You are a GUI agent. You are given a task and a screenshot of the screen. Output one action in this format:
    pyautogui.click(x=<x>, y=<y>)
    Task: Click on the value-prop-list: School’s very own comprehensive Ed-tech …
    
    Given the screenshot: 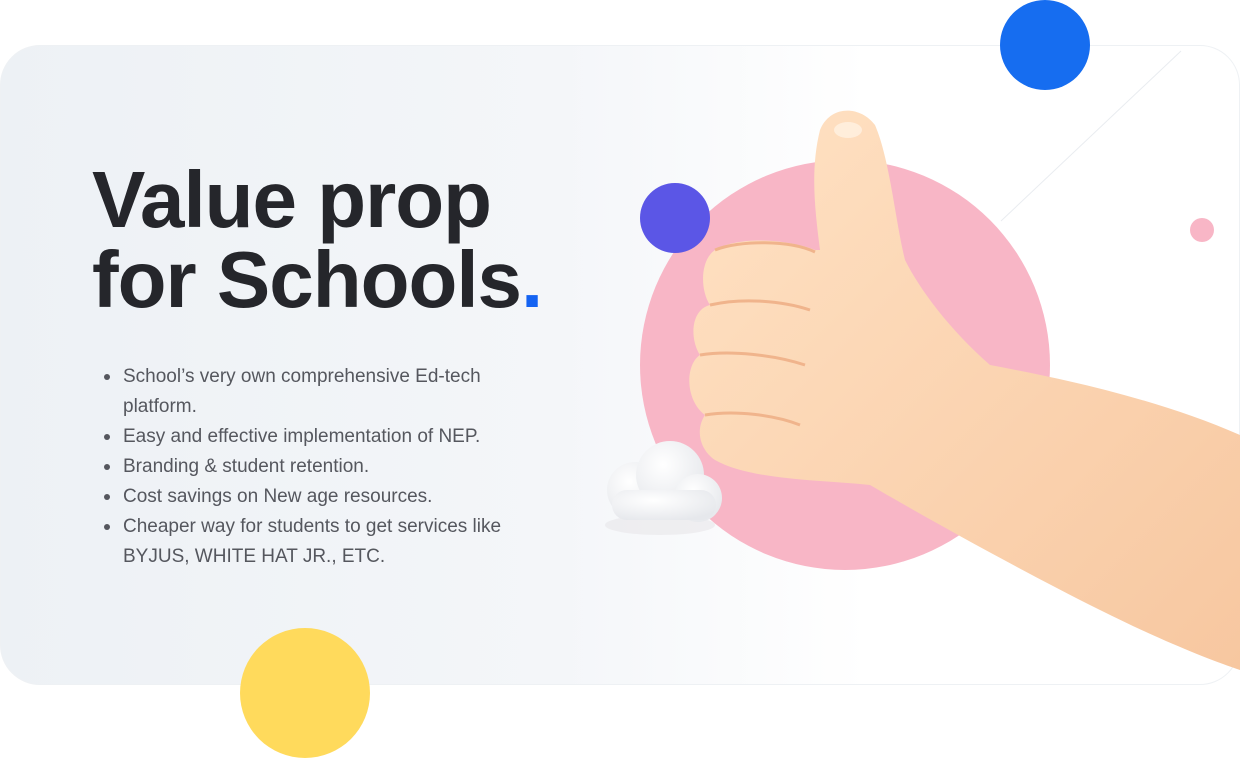 What is the action you would take?
    pyautogui.click(x=324, y=467)
    